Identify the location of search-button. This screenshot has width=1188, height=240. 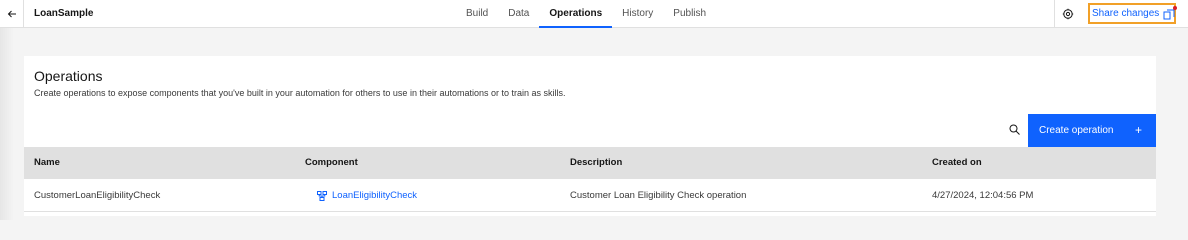
(1014, 129).